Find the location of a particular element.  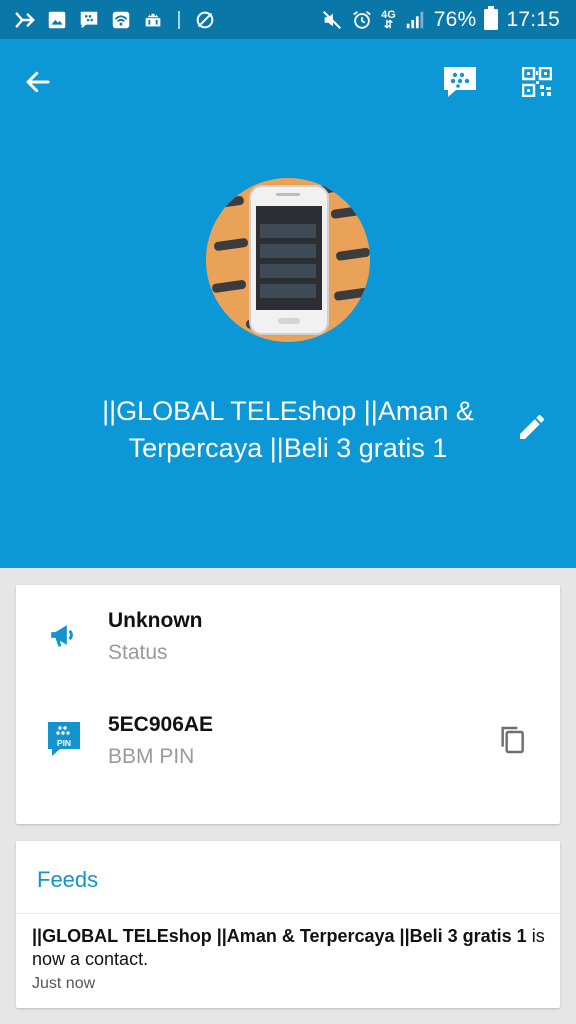

status-label: Status is located at coordinates (138, 652).